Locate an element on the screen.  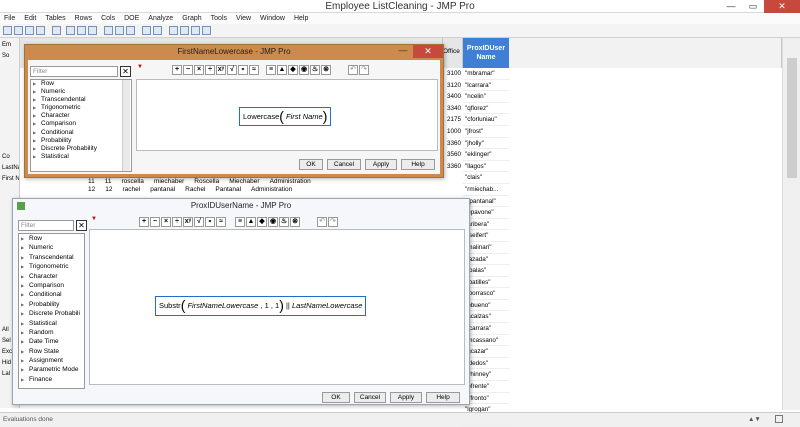
table-cell: "jholly" is located at coordinates (486, 144).